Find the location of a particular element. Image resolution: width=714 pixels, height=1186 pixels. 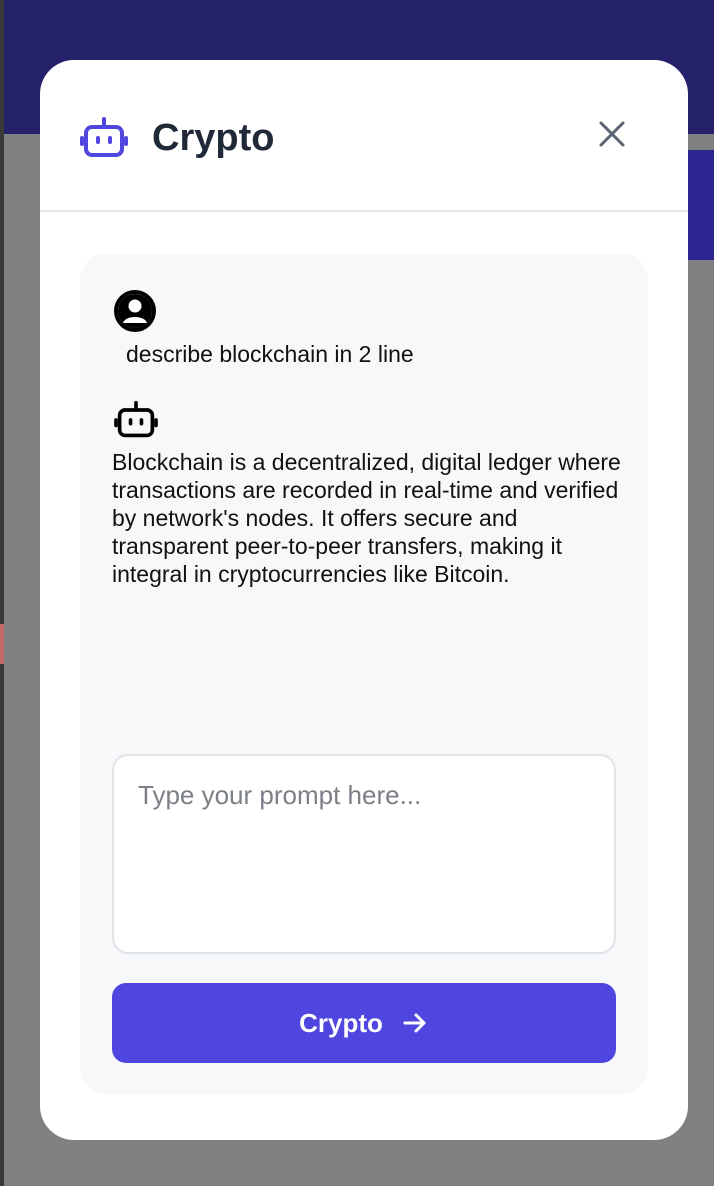

modal-title: Crypto is located at coordinates (213, 138).